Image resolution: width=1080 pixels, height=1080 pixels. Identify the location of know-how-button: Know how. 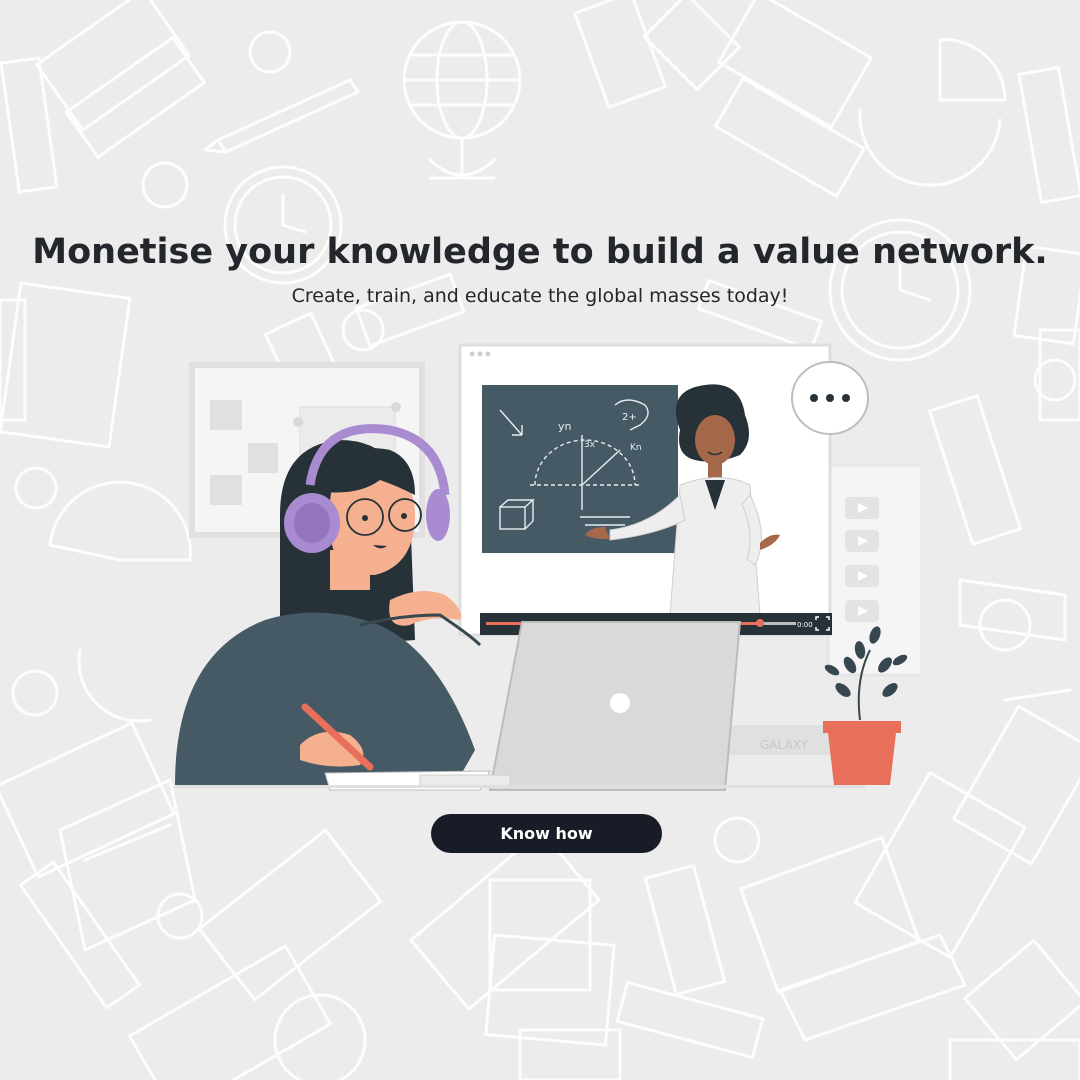
(546, 833).